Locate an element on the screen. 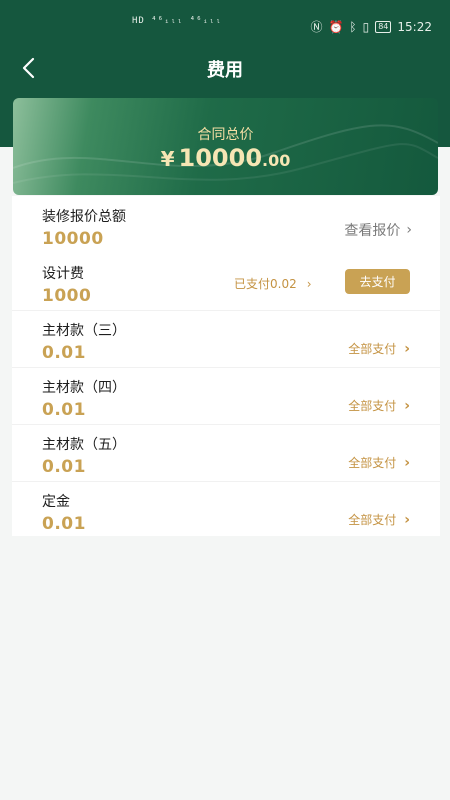  status-bar: HD ⁴⁶ᵢₗₗ ⁴⁶ᵢₗₗ Ⓝ ⏰ ᛒ ▯ 84 15:22 is located at coordinates (225, 26).